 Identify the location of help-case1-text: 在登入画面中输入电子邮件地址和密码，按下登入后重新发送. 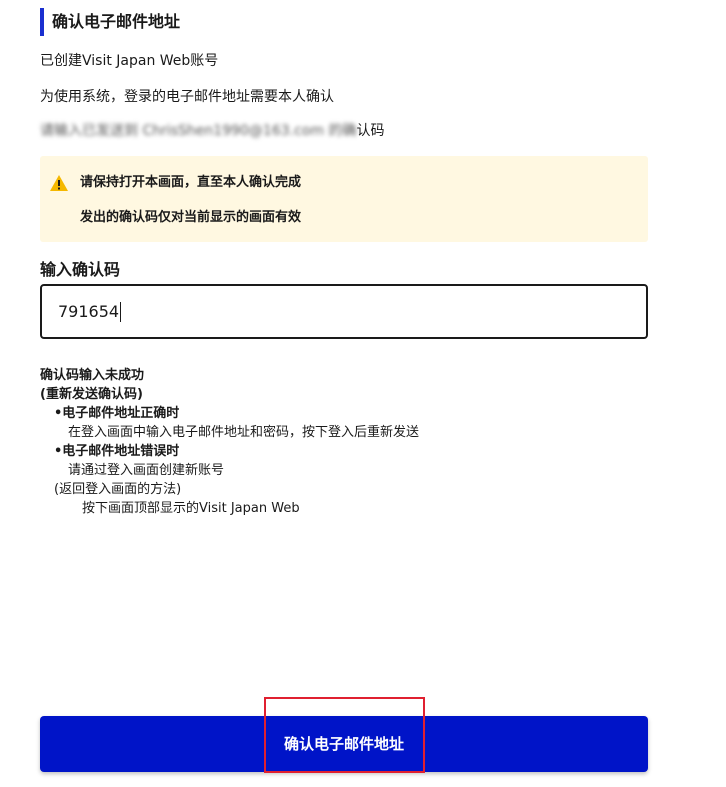
(244, 432).